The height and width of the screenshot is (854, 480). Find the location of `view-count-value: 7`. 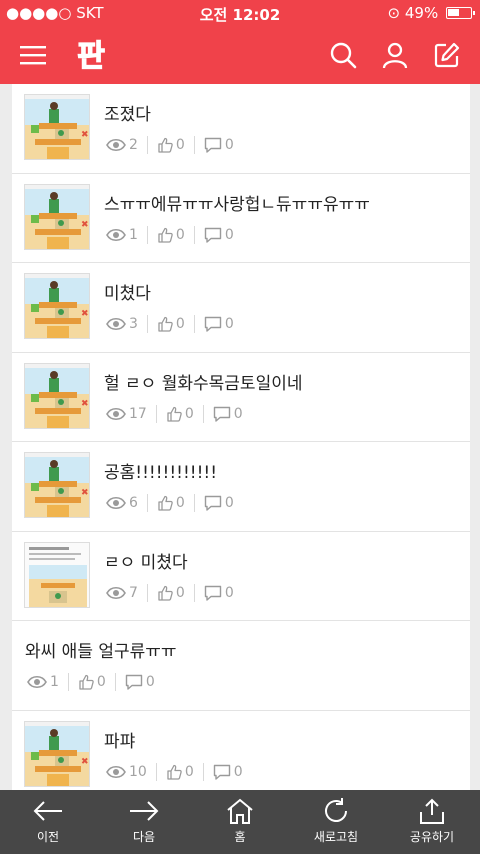

view-count-value: 7 is located at coordinates (133, 592).